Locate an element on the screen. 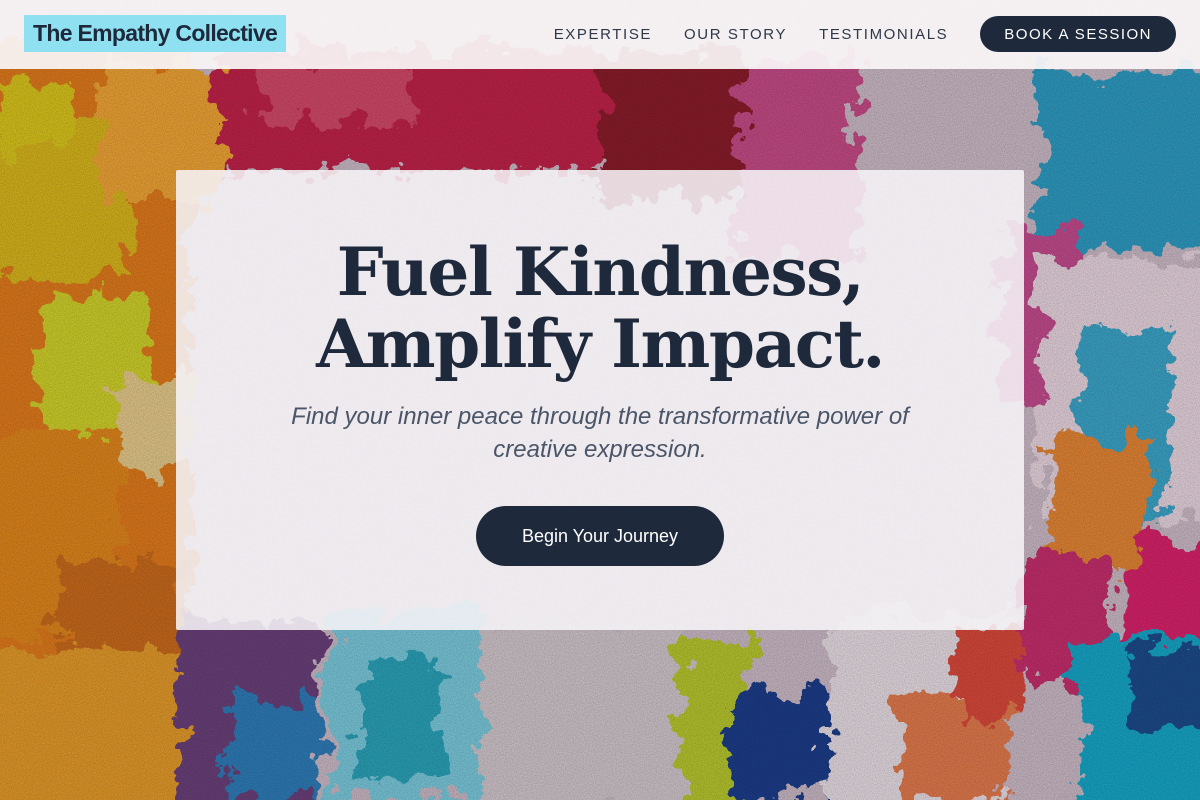 The height and width of the screenshot is (800, 1200). hero-title: Fuel Kindness, Amplify Impact. is located at coordinates (600, 308).